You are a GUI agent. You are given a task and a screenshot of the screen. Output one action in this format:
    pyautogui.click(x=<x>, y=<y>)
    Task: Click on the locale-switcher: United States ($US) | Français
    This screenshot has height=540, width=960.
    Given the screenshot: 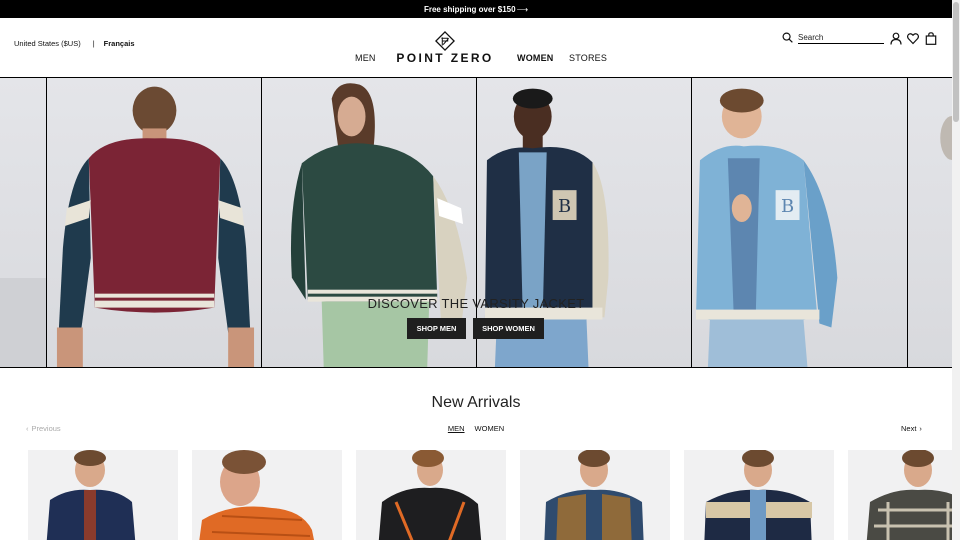 What is the action you would take?
    pyautogui.click(x=74, y=43)
    